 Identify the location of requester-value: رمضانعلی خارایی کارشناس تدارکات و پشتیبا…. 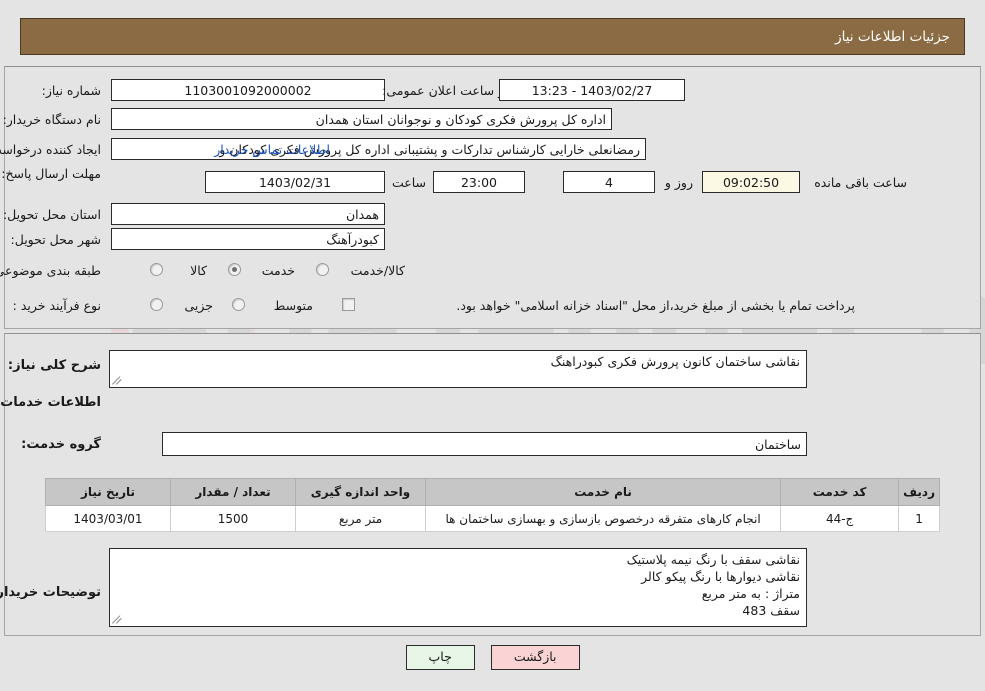
(378, 149).